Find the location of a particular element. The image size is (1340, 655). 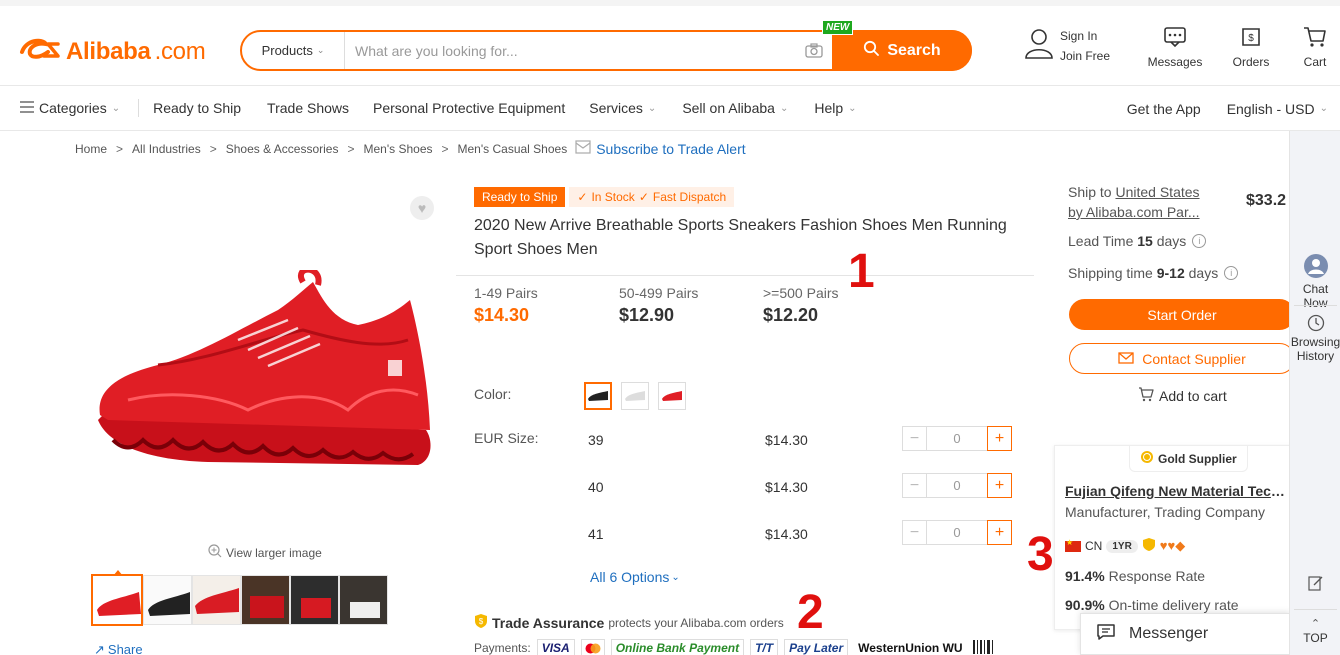

cart-icon is located at coordinates (1315, 38).